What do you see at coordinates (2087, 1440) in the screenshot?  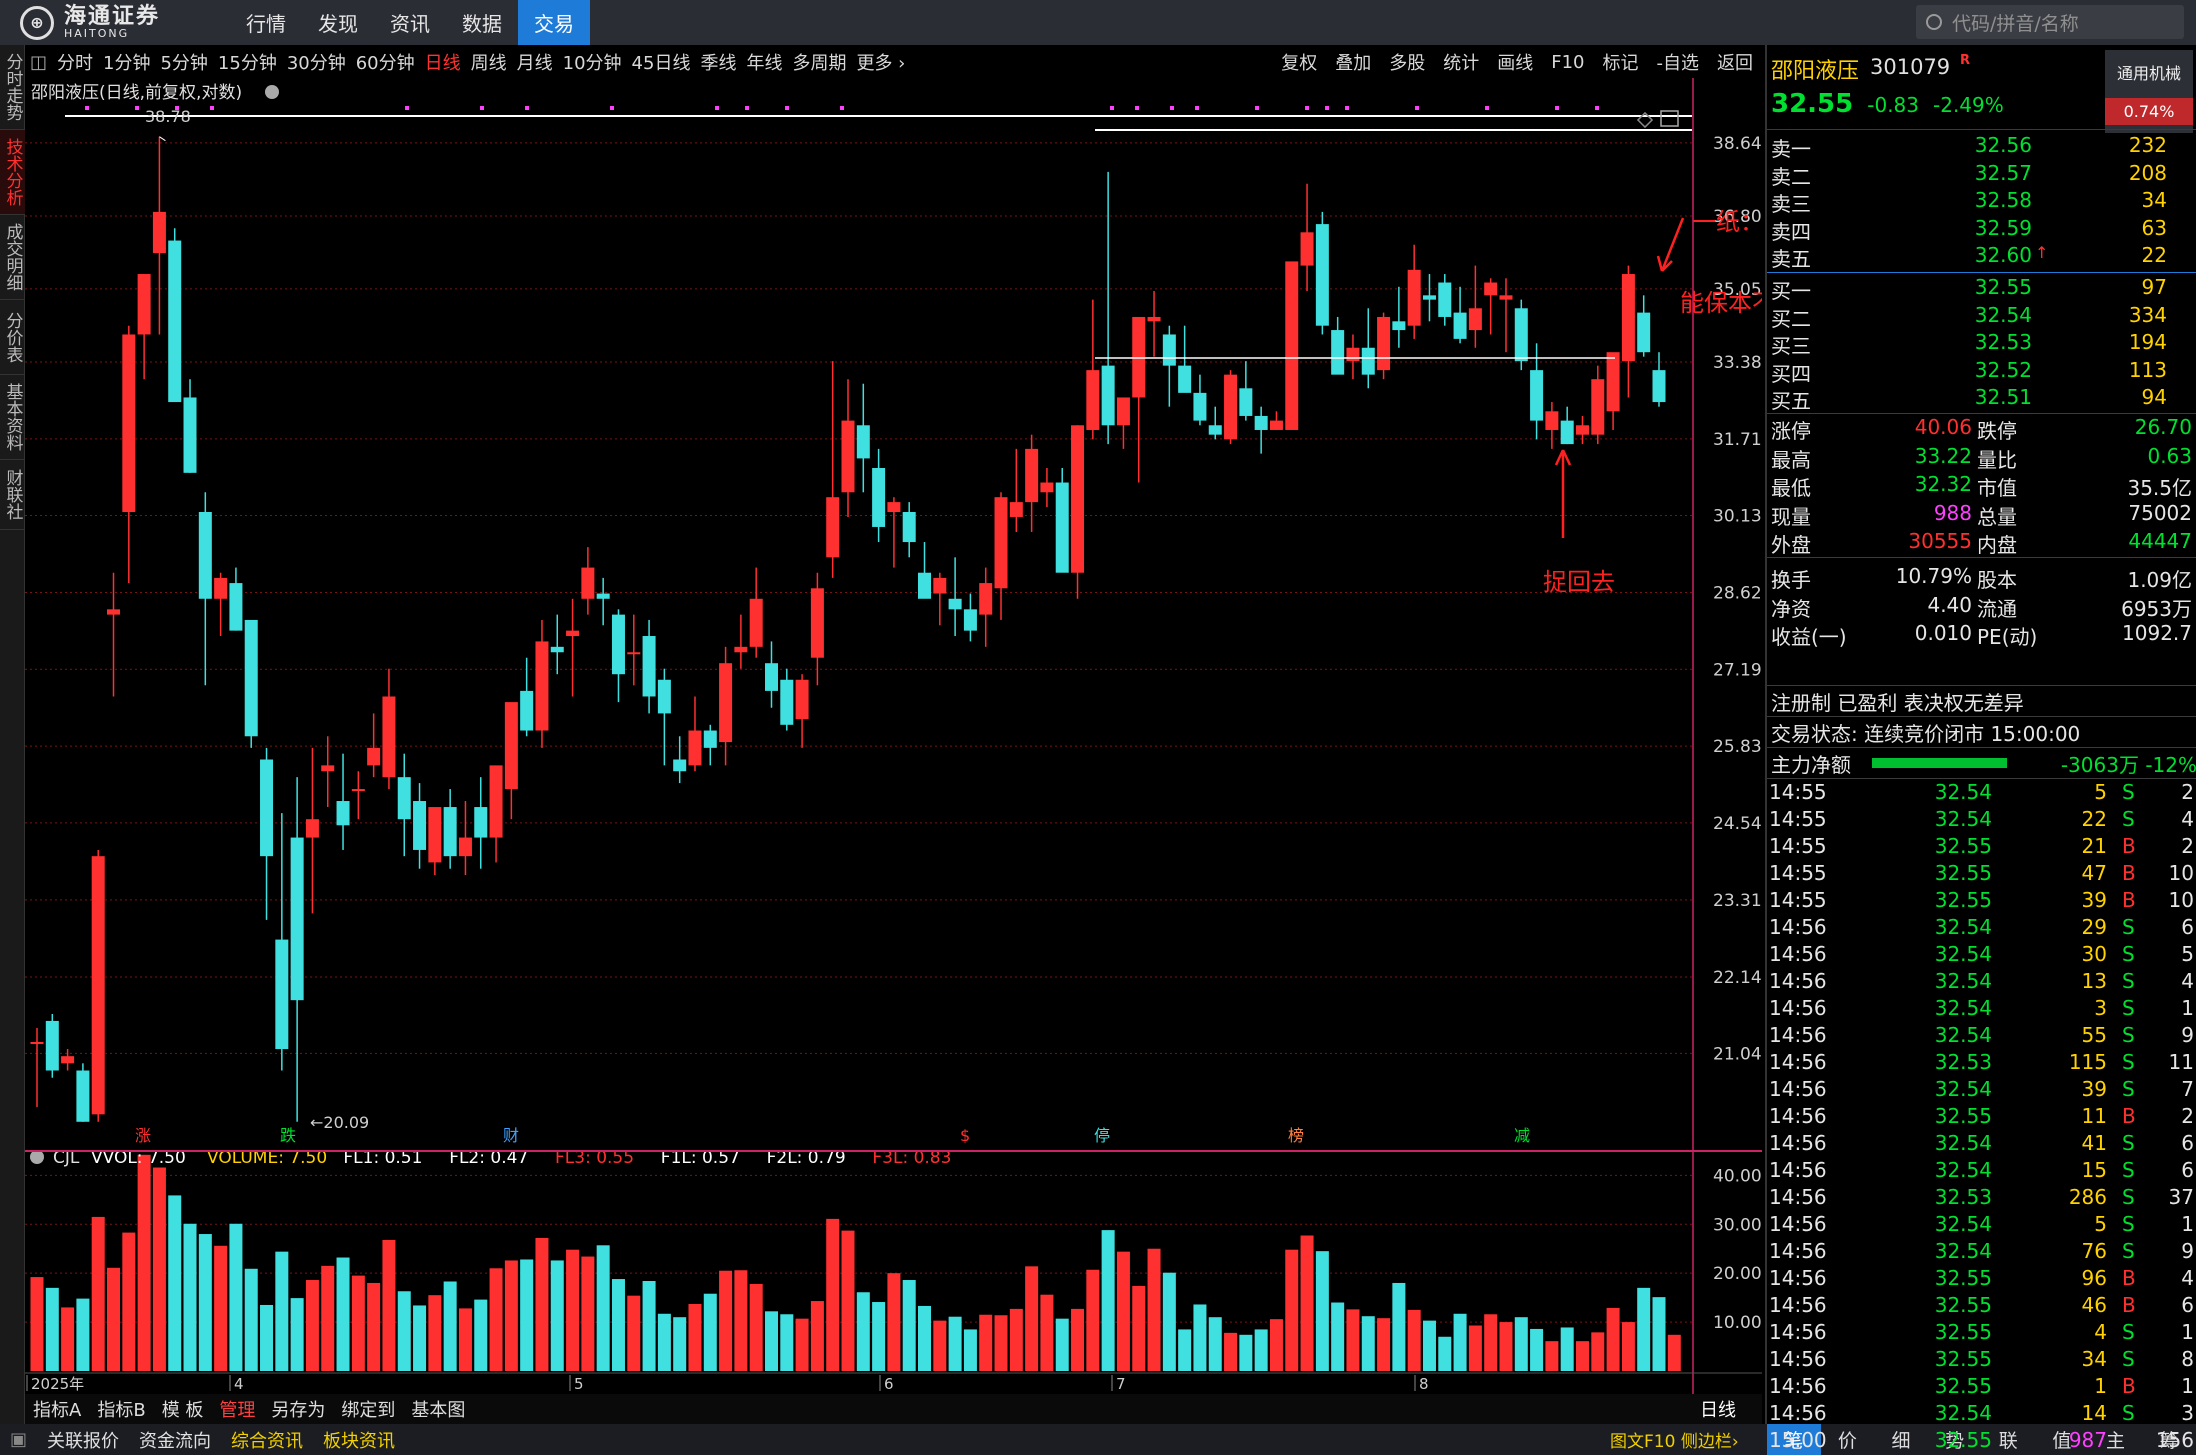 I see `tick-volume: 987` at bounding box center [2087, 1440].